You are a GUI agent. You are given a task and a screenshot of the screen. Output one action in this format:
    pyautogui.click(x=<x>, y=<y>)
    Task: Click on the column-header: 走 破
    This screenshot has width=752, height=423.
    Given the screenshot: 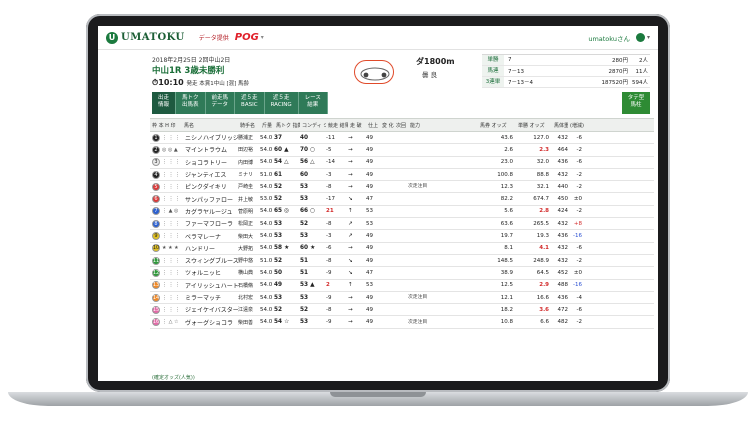 What is the action you would take?
    pyautogui.click(x=357, y=125)
    